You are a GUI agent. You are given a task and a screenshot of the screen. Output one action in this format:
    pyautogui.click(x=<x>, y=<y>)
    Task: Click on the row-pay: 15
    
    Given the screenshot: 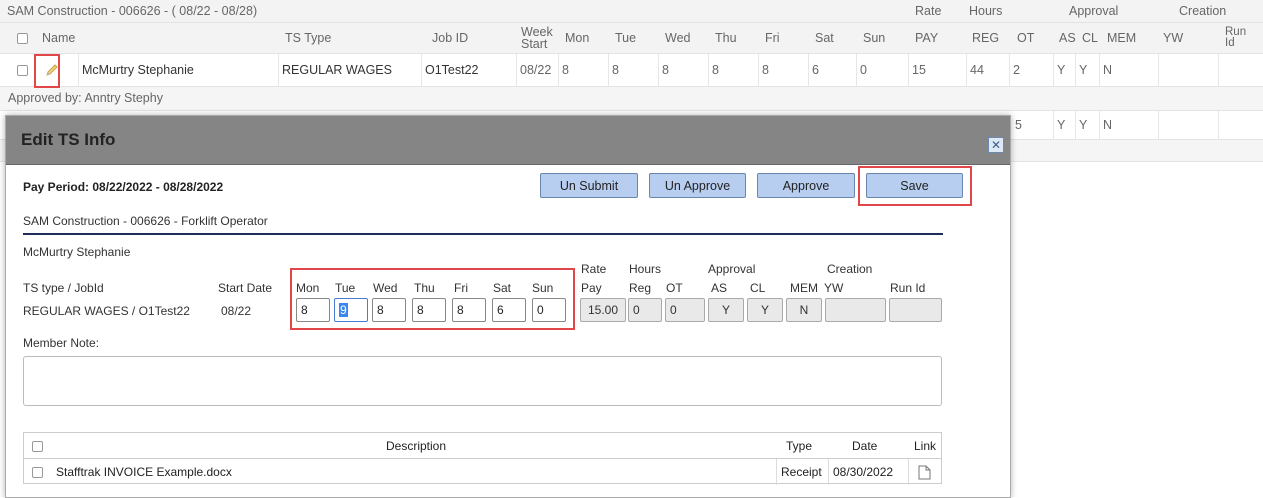 What is the action you would take?
    pyautogui.click(x=937, y=70)
    